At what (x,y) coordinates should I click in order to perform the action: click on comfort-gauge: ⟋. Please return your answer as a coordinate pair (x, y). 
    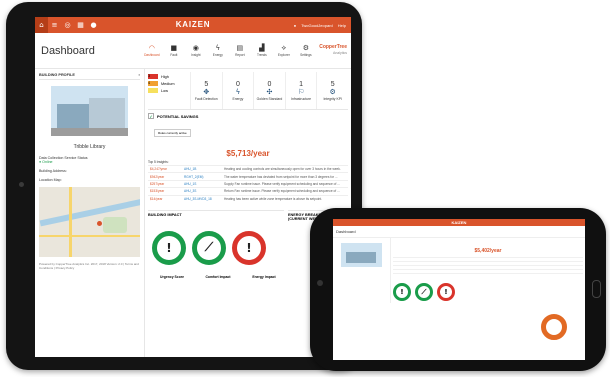
    Looking at the image, I should click on (209, 247).